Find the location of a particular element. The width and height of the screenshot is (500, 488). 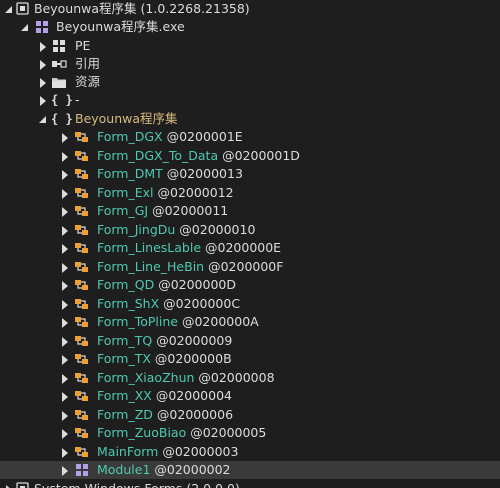

assembly-name: System.Windows.Forms (2.0.0.0) is located at coordinates (137, 484).